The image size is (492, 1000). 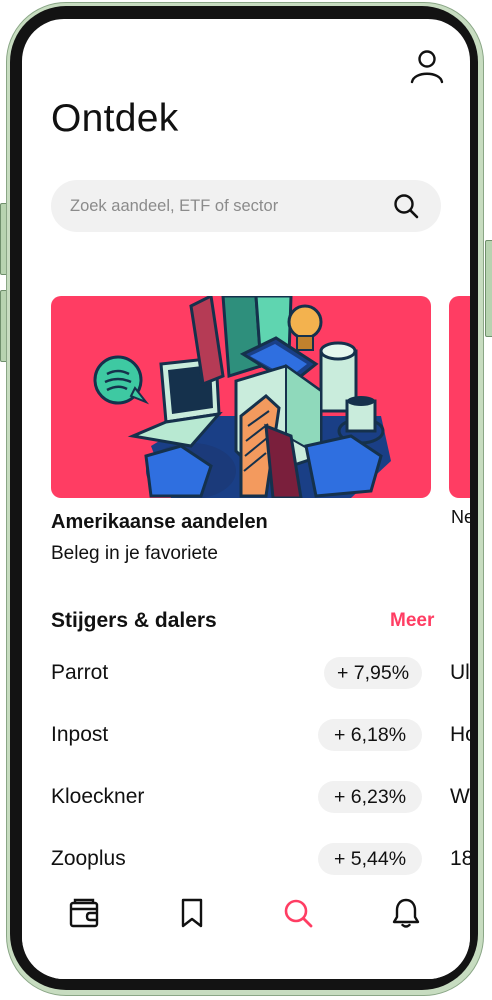 I want to click on nav-discover, so click(x=298, y=913).